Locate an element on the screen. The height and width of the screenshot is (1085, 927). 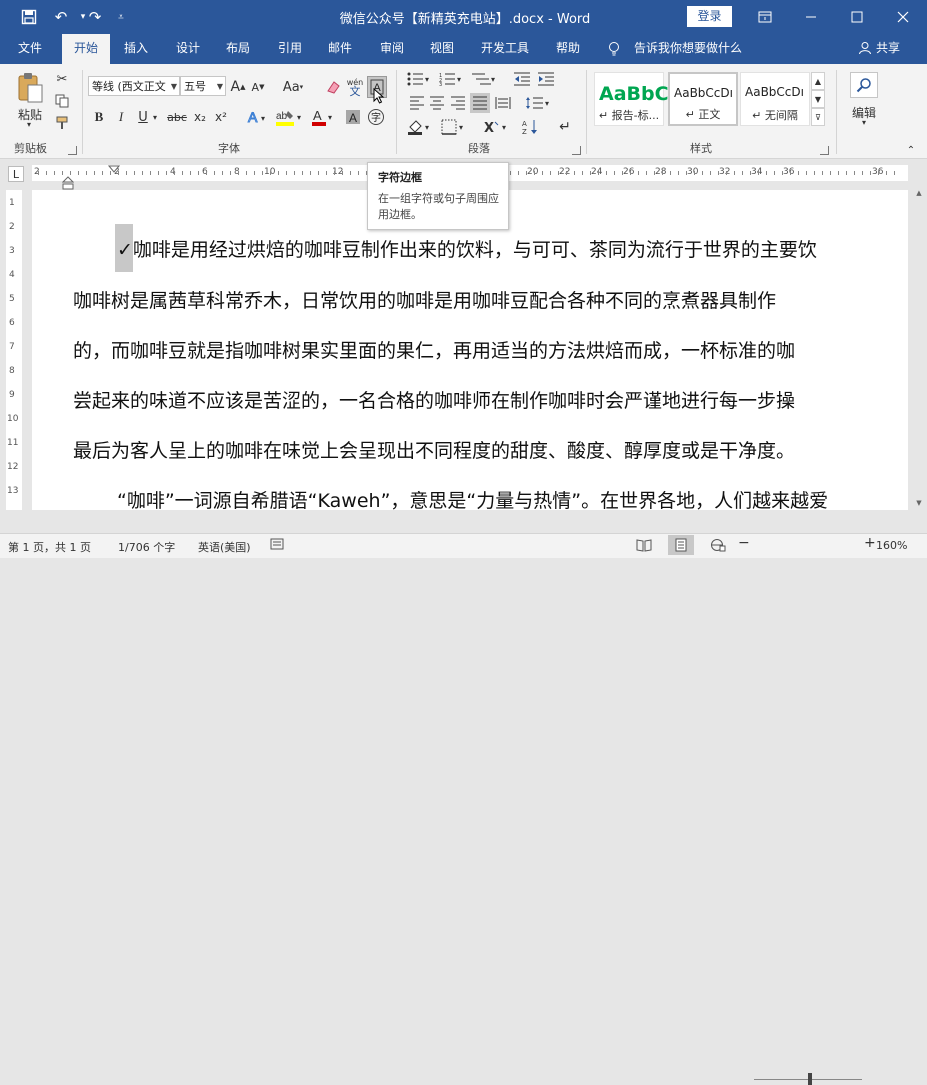
editing-dropdown-icon: ▾ is located at coordinates (864, 122).